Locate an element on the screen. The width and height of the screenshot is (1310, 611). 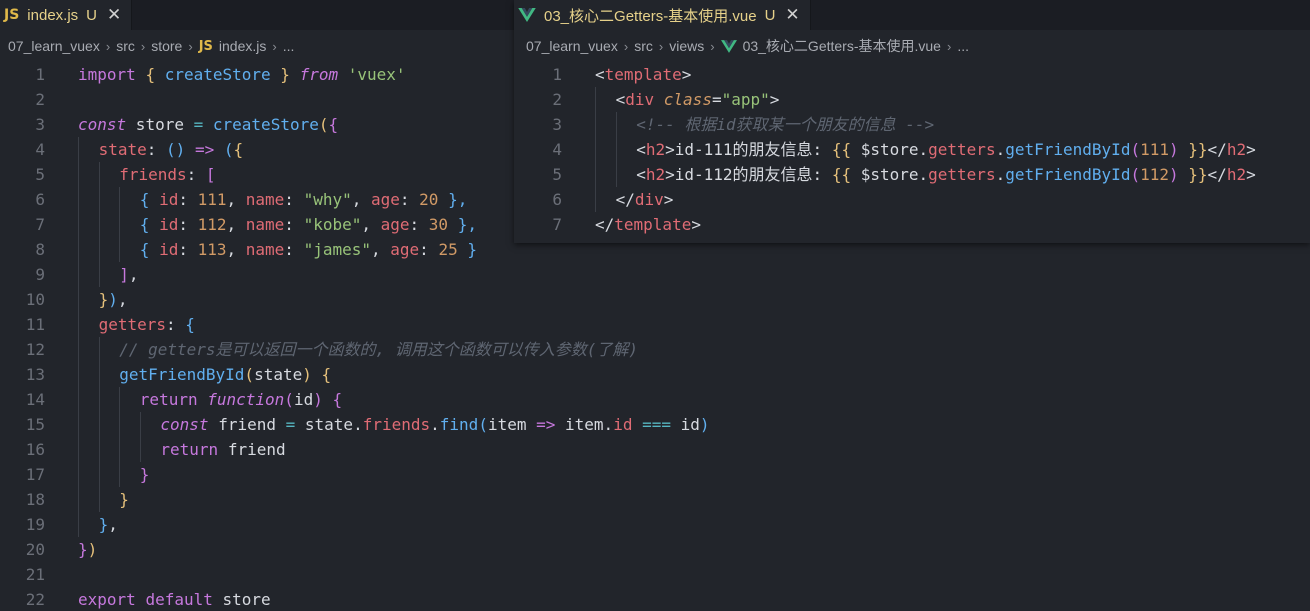
code-text: <template> is located at coordinates (643, 74).